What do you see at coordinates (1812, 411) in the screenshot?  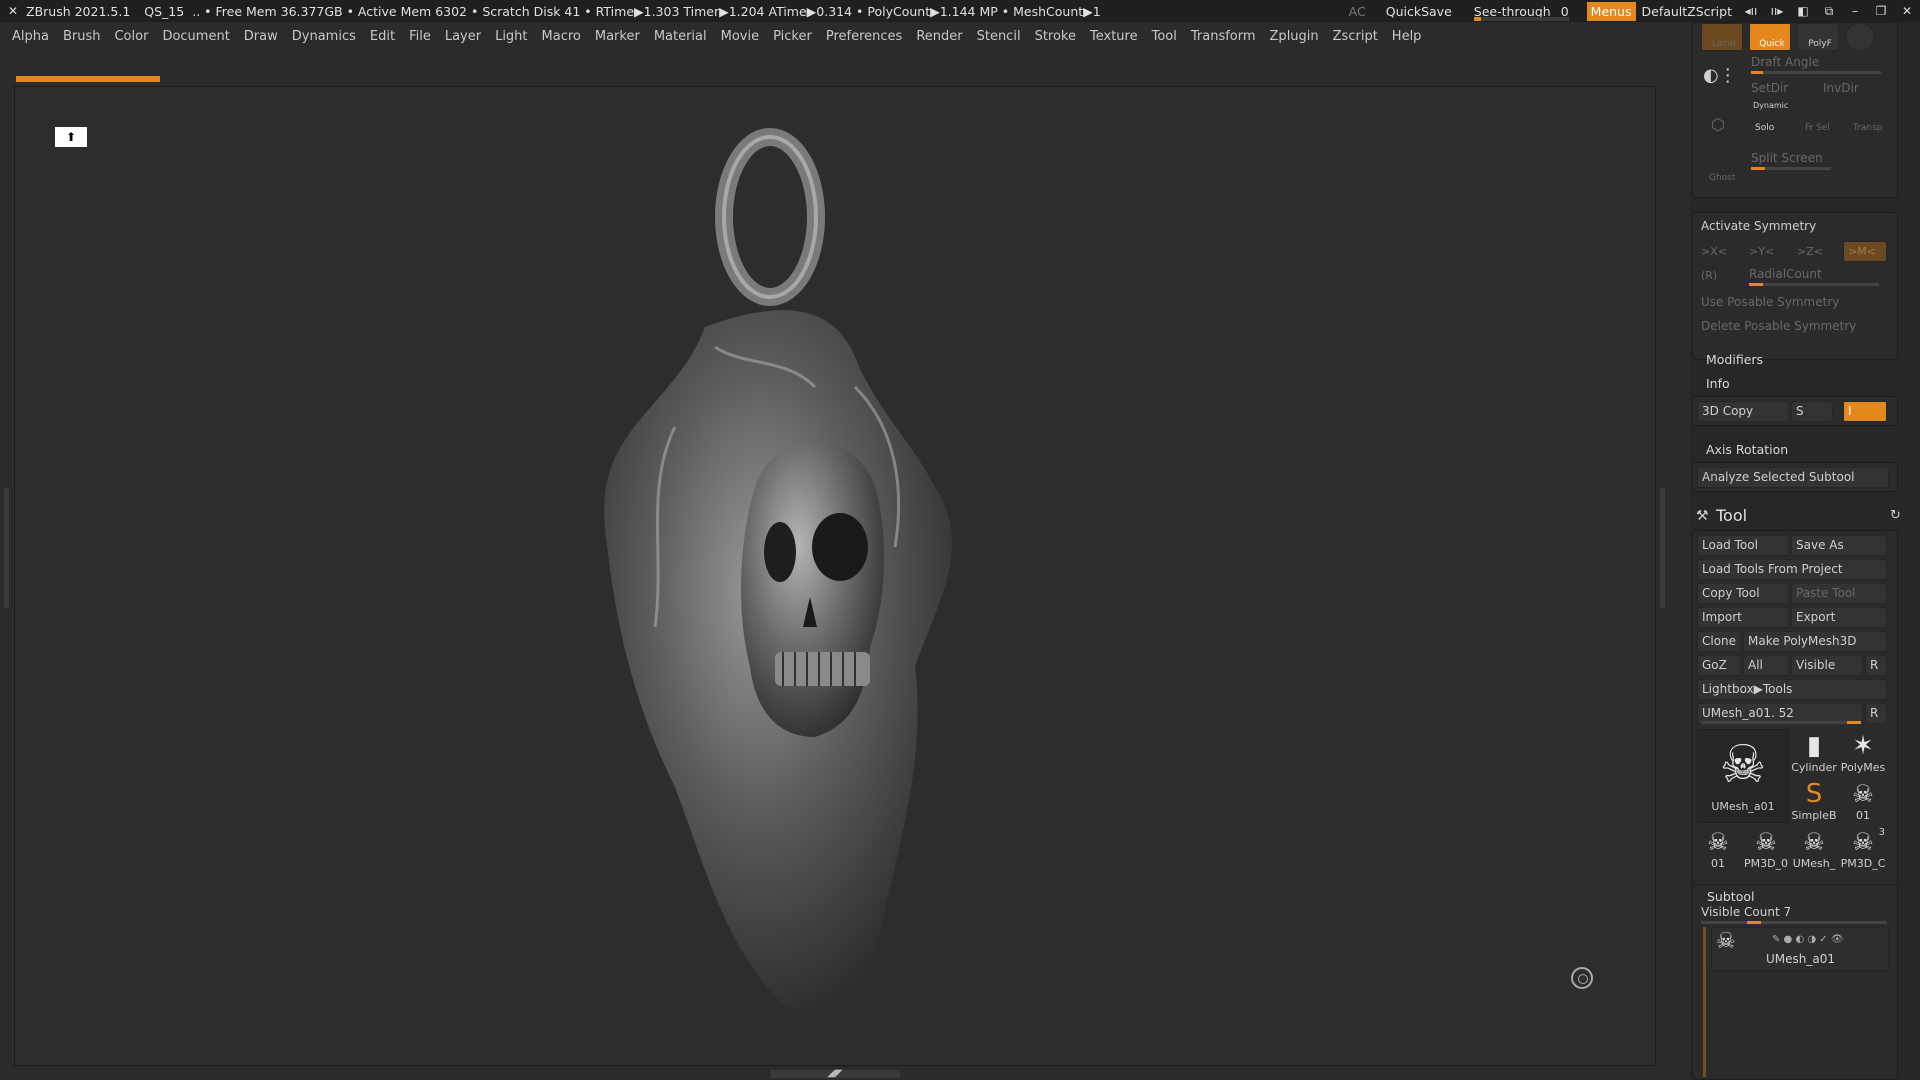 I see `copy3d-s-button: S` at bounding box center [1812, 411].